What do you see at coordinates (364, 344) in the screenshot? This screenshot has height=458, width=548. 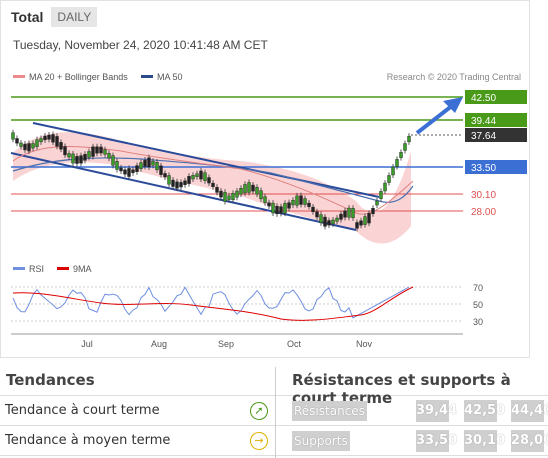 I see `month-nov: Nov` at bounding box center [364, 344].